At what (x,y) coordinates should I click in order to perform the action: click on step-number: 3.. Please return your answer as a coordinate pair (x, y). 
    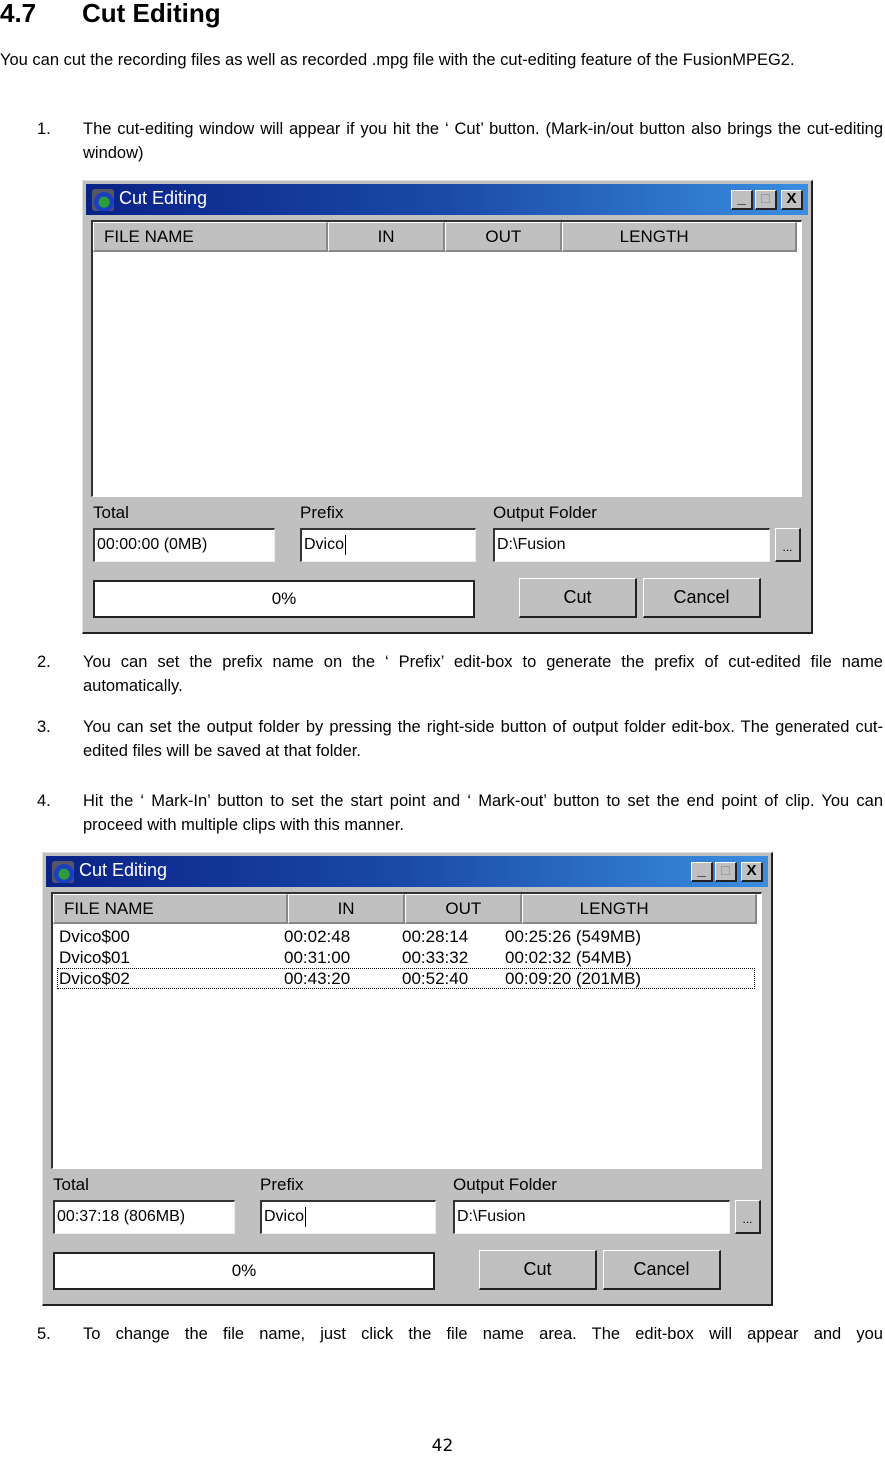
    Looking at the image, I should click on (44, 727).